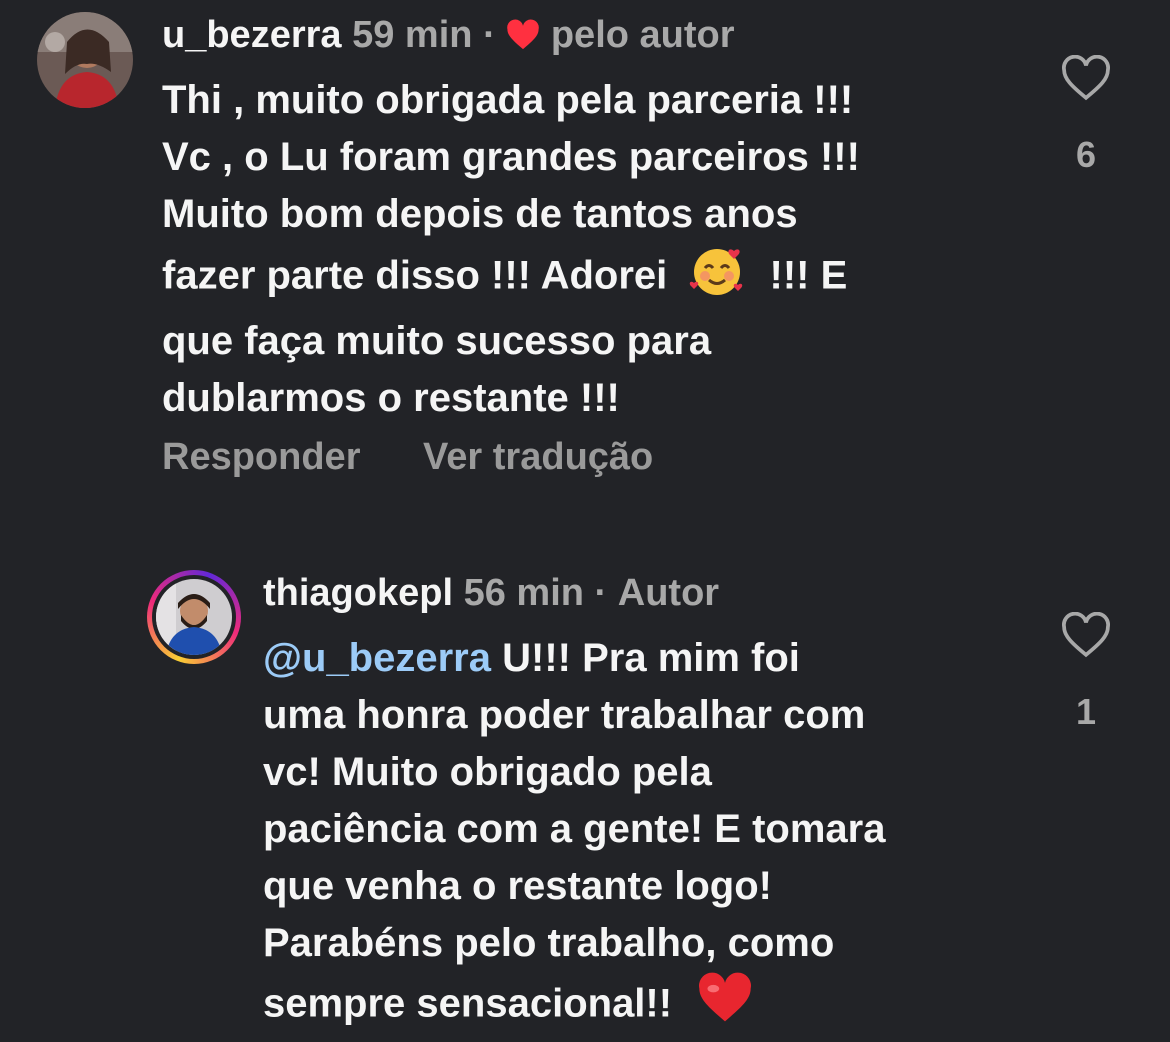 The height and width of the screenshot is (1042, 1170). What do you see at coordinates (808, 275) in the screenshot?
I see `comment-line: !!! E` at bounding box center [808, 275].